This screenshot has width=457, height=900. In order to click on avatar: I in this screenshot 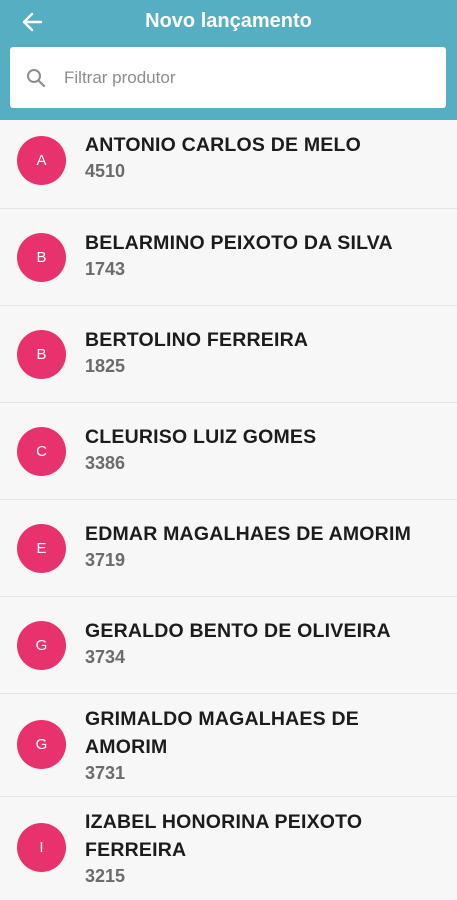, I will do `click(41, 847)`.